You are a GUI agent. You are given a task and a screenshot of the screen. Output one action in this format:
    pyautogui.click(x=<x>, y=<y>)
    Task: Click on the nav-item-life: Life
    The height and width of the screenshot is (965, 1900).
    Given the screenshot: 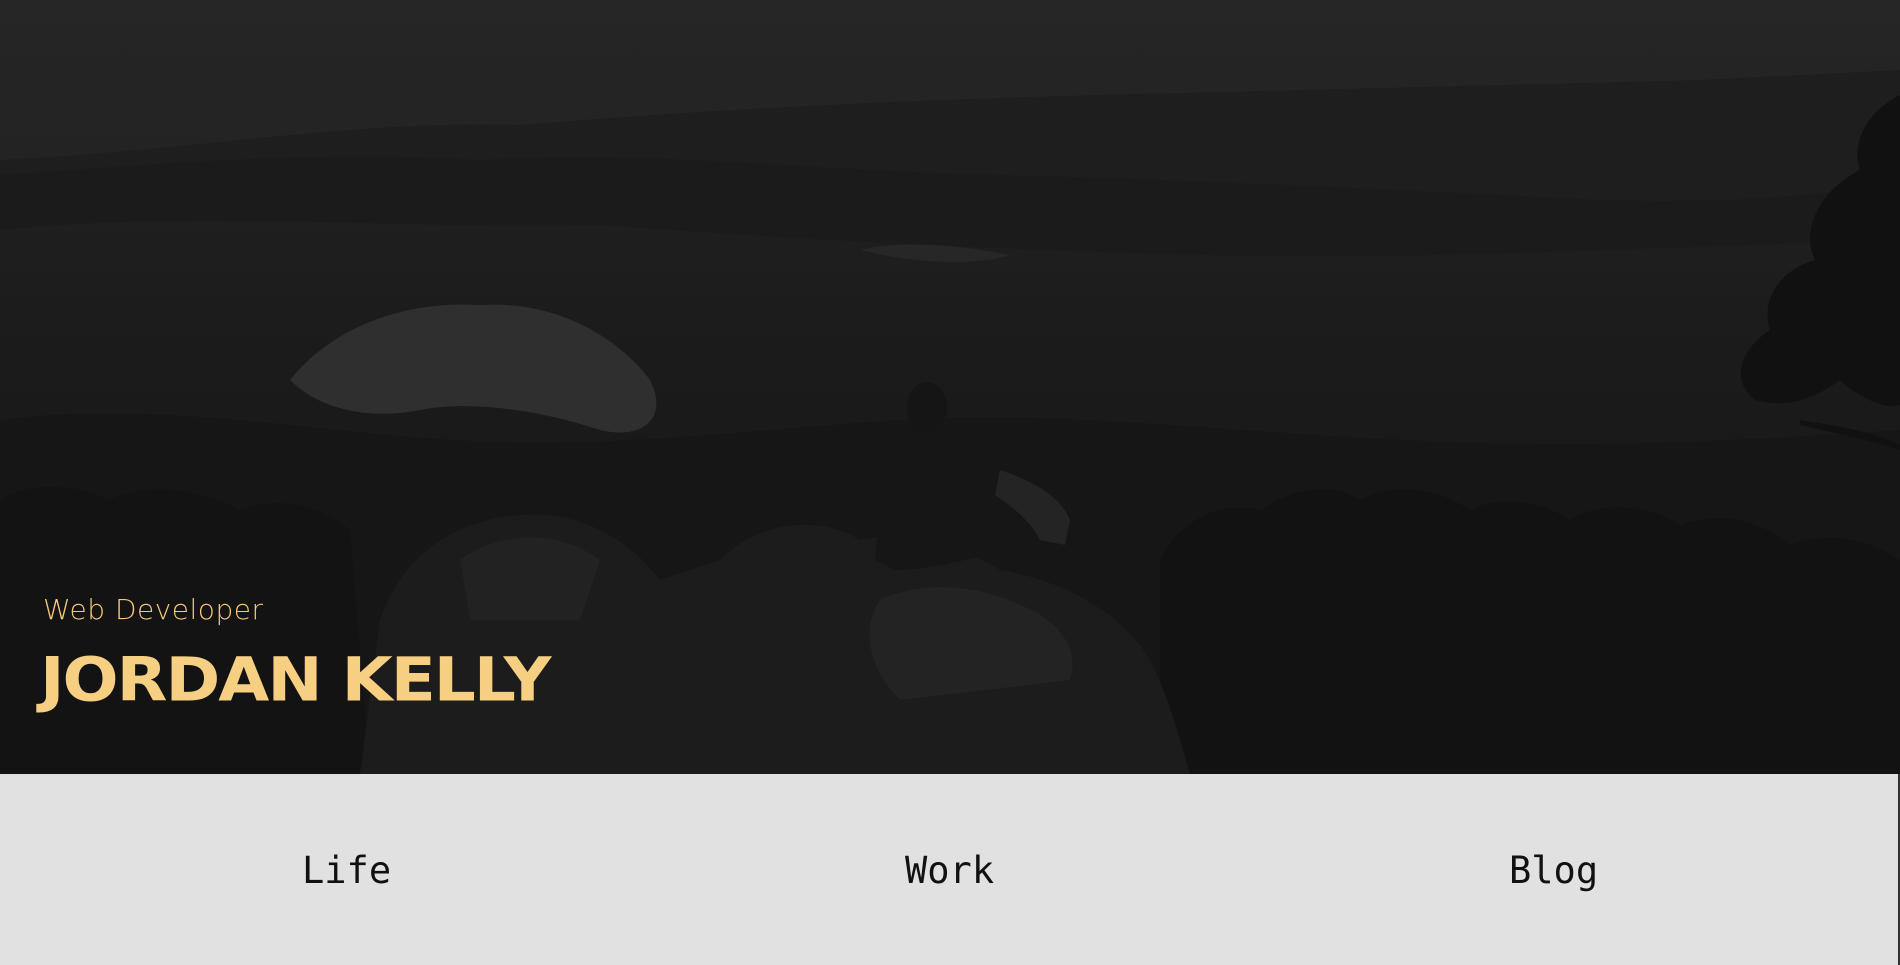 What is the action you would take?
    pyautogui.click(x=346, y=870)
    